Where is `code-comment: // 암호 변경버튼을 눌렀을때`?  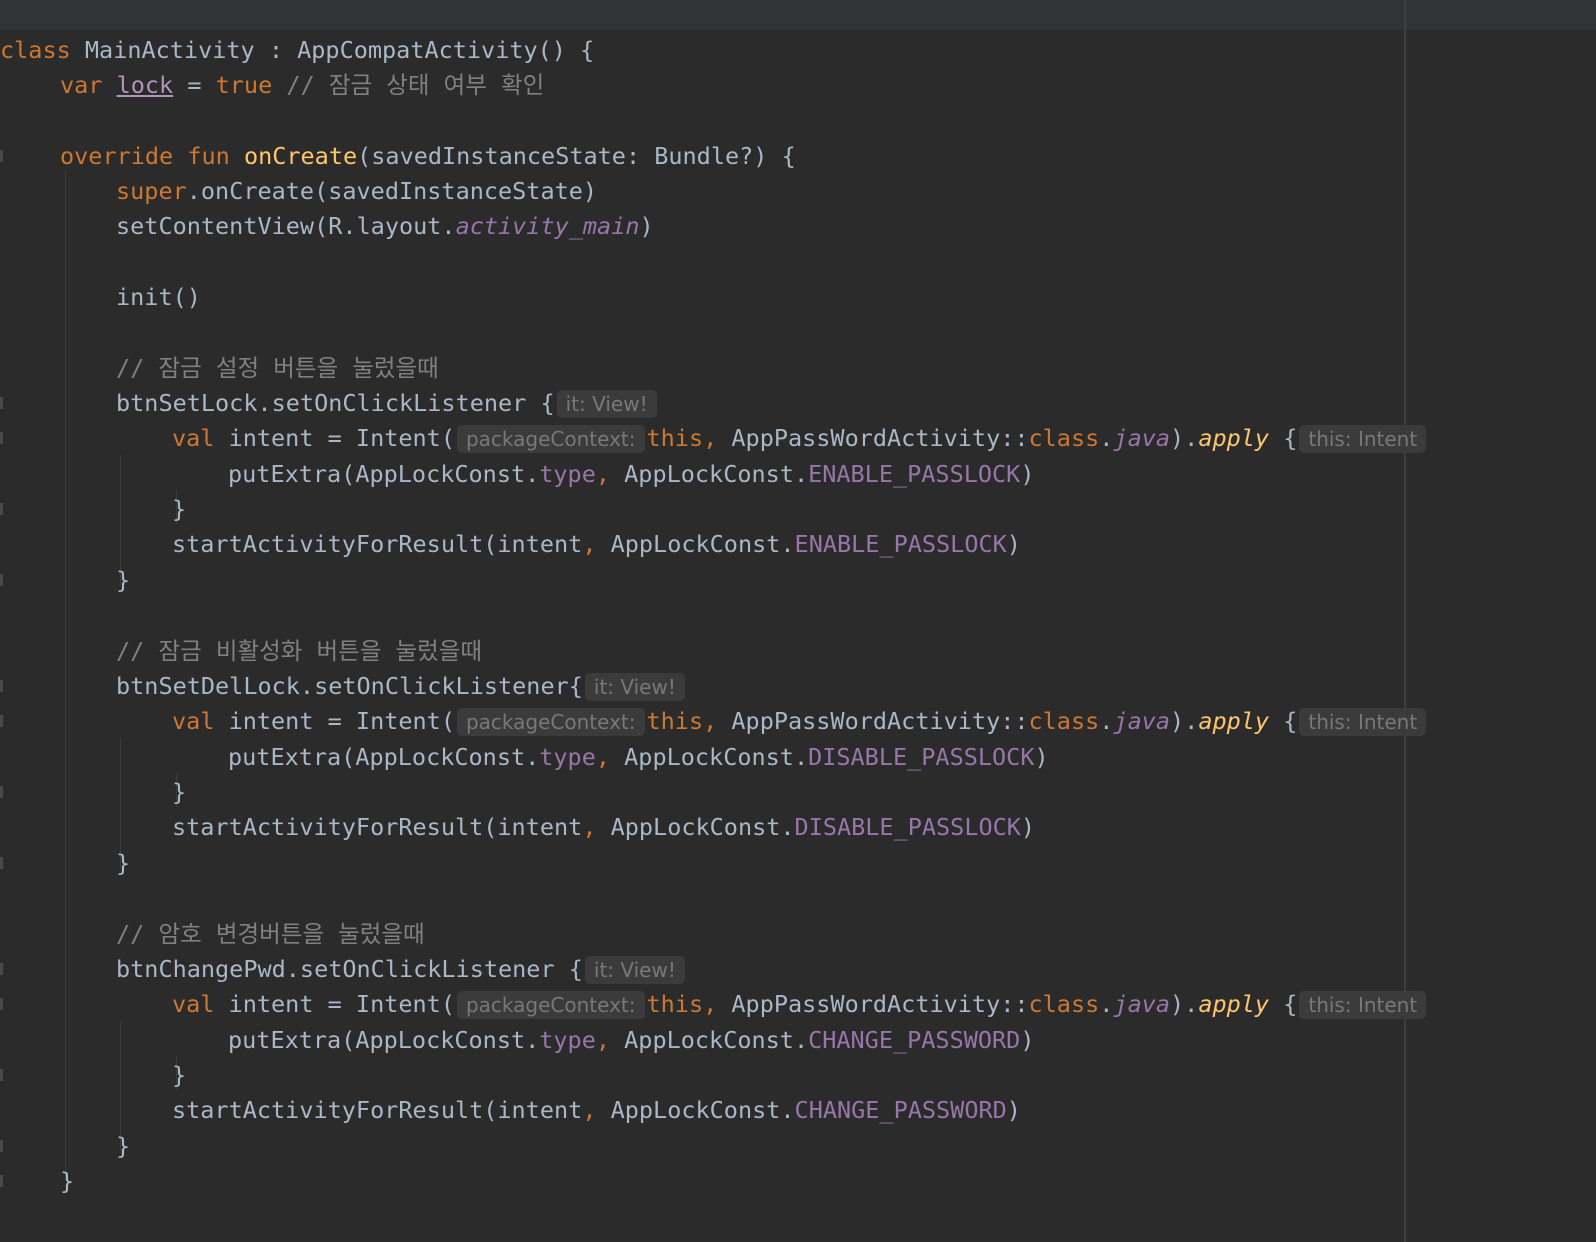
code-comment: // 암호 변경버튼을 눌렀을때 is located at coordinates (270, 934).